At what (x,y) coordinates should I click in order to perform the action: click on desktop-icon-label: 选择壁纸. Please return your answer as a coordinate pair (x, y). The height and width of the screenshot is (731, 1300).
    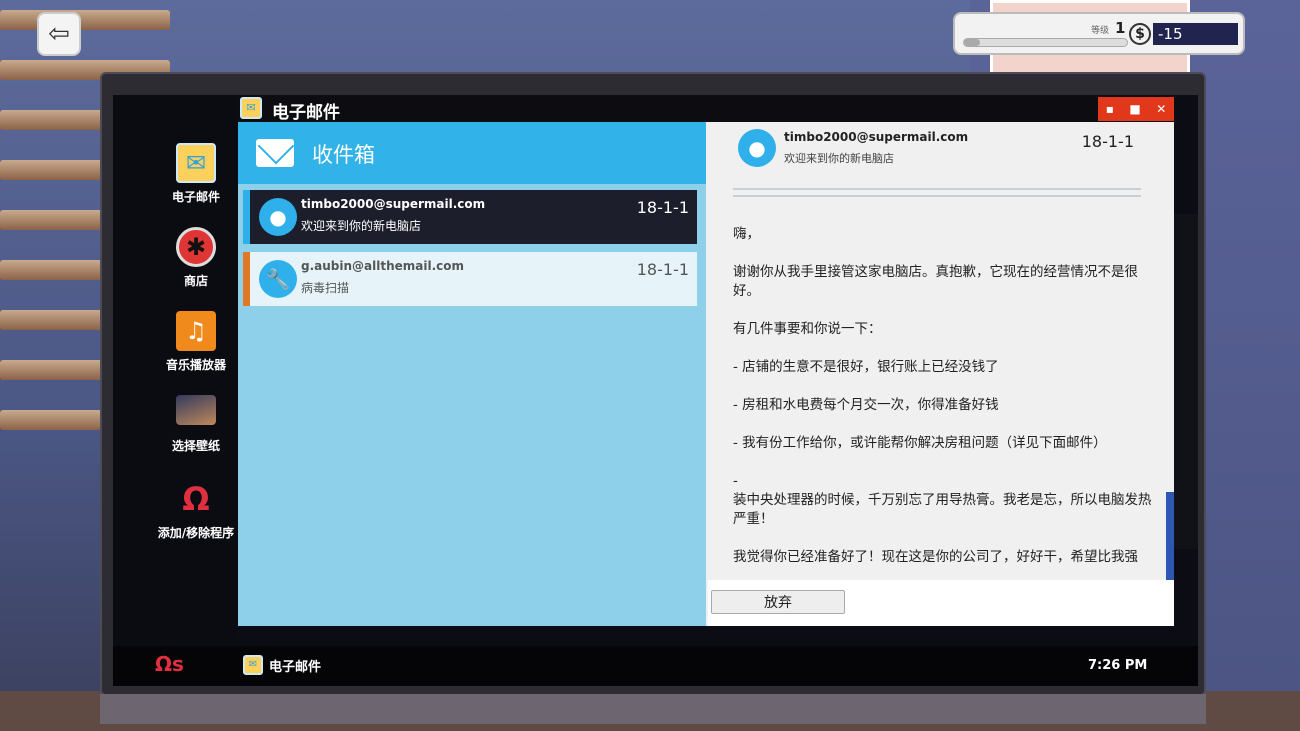
    Looking at the image, I should click on (195, 446).